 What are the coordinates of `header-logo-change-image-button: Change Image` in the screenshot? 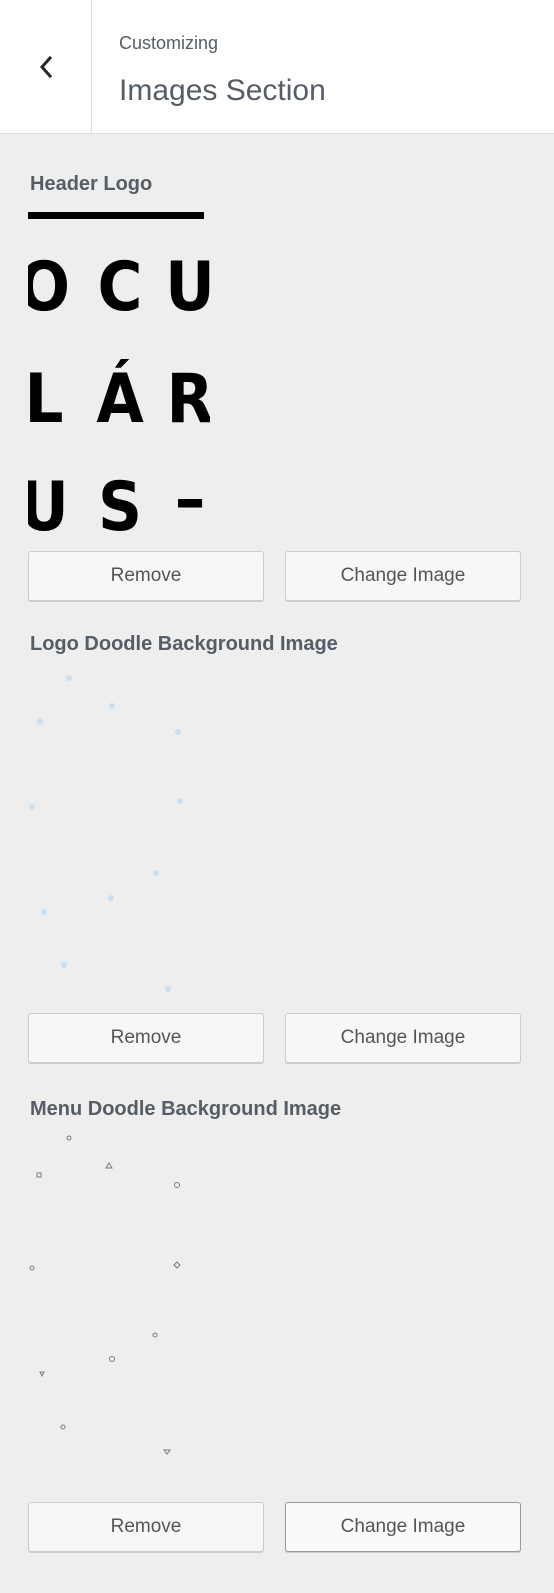 It's located at (403, 576).